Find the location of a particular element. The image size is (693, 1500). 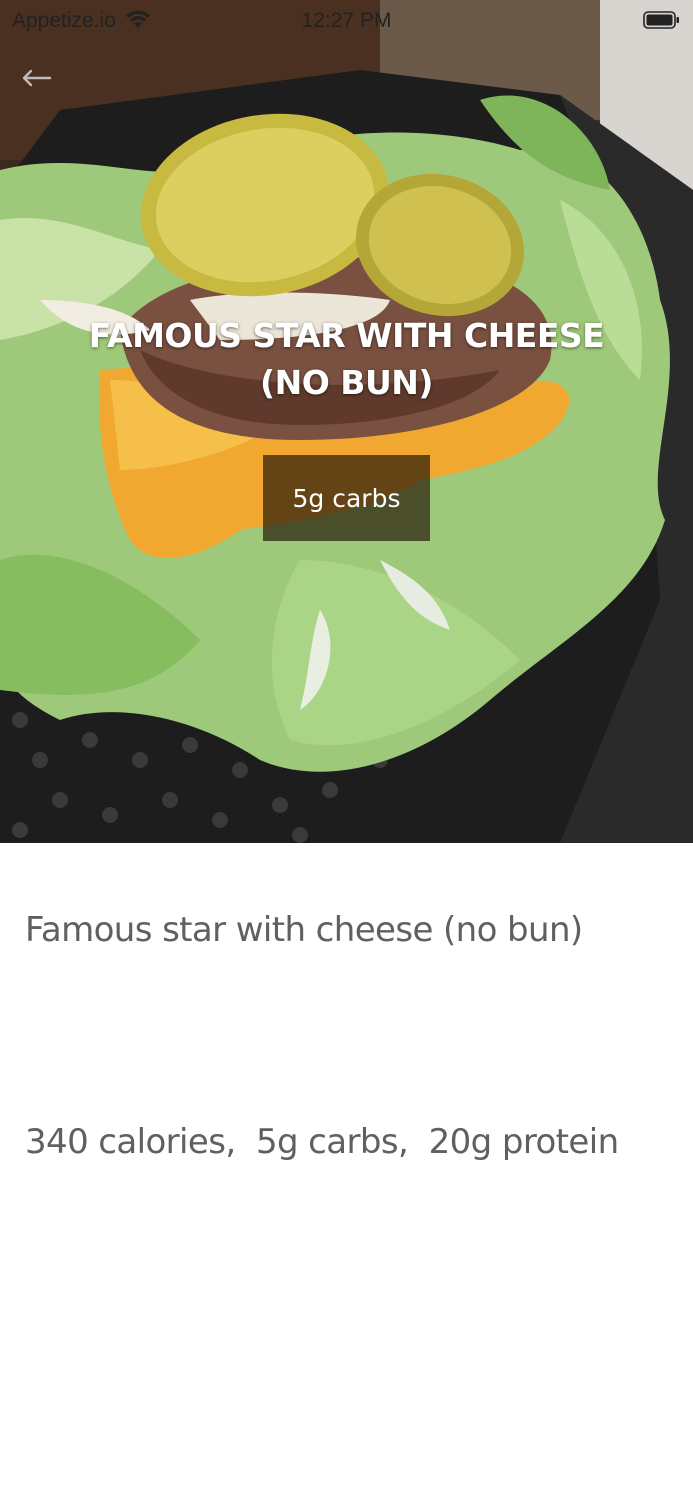

nutrition-summary: 340 calories, 5g carbs, 20g protein is located at coordinates (322, 1142).